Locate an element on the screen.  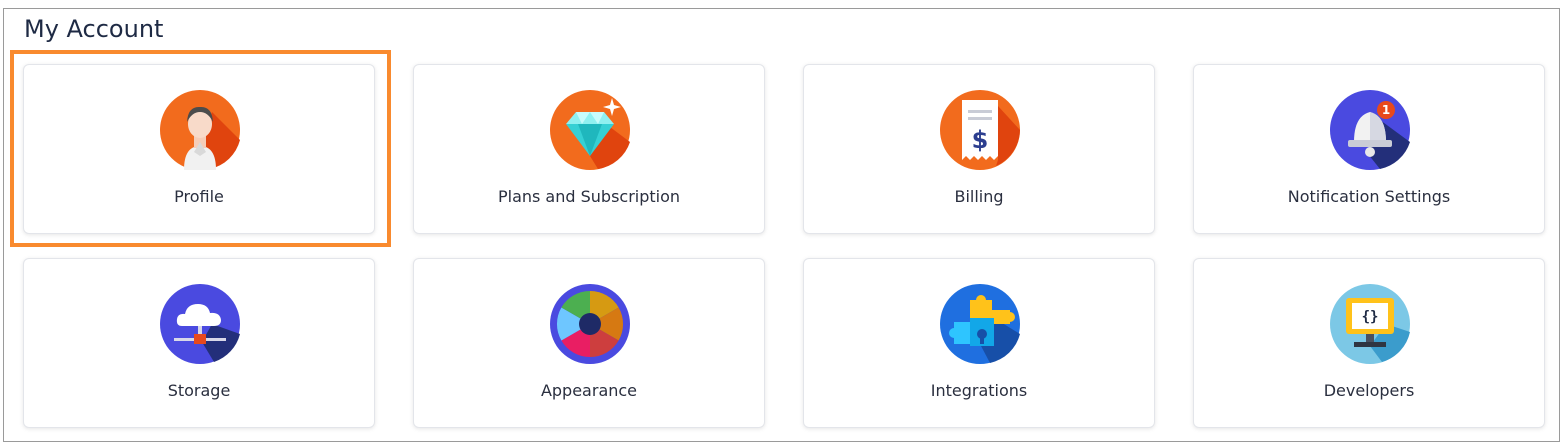
notification-settings-card: 1 Notification Settings is located at coordinates (1369, 149).